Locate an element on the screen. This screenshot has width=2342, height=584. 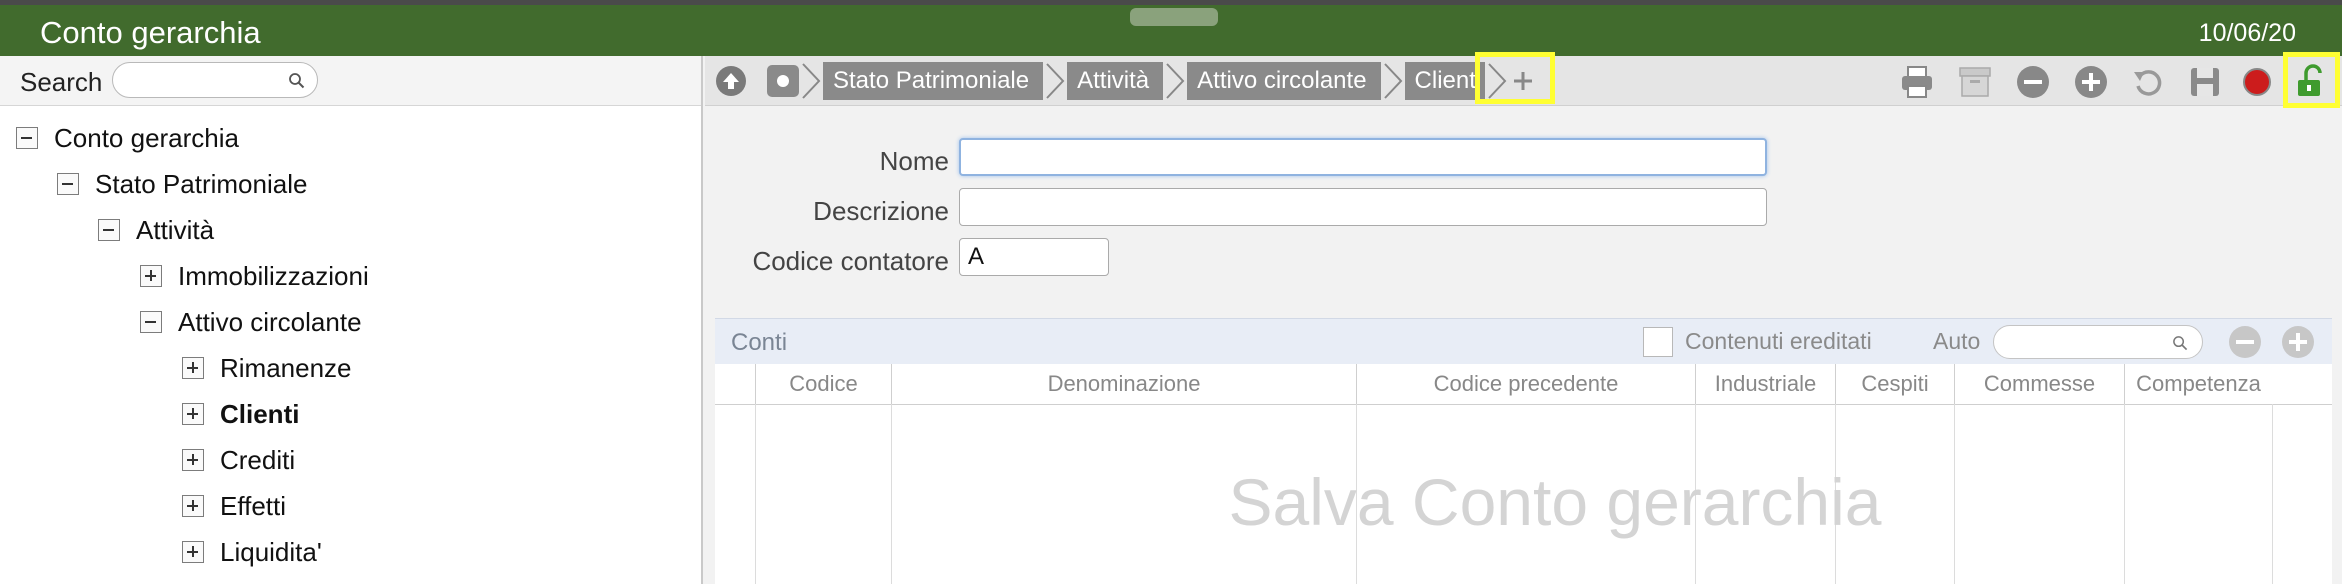
empty-grid-message: Salva Conto gerarchia is located at coordinates (1555, 502).